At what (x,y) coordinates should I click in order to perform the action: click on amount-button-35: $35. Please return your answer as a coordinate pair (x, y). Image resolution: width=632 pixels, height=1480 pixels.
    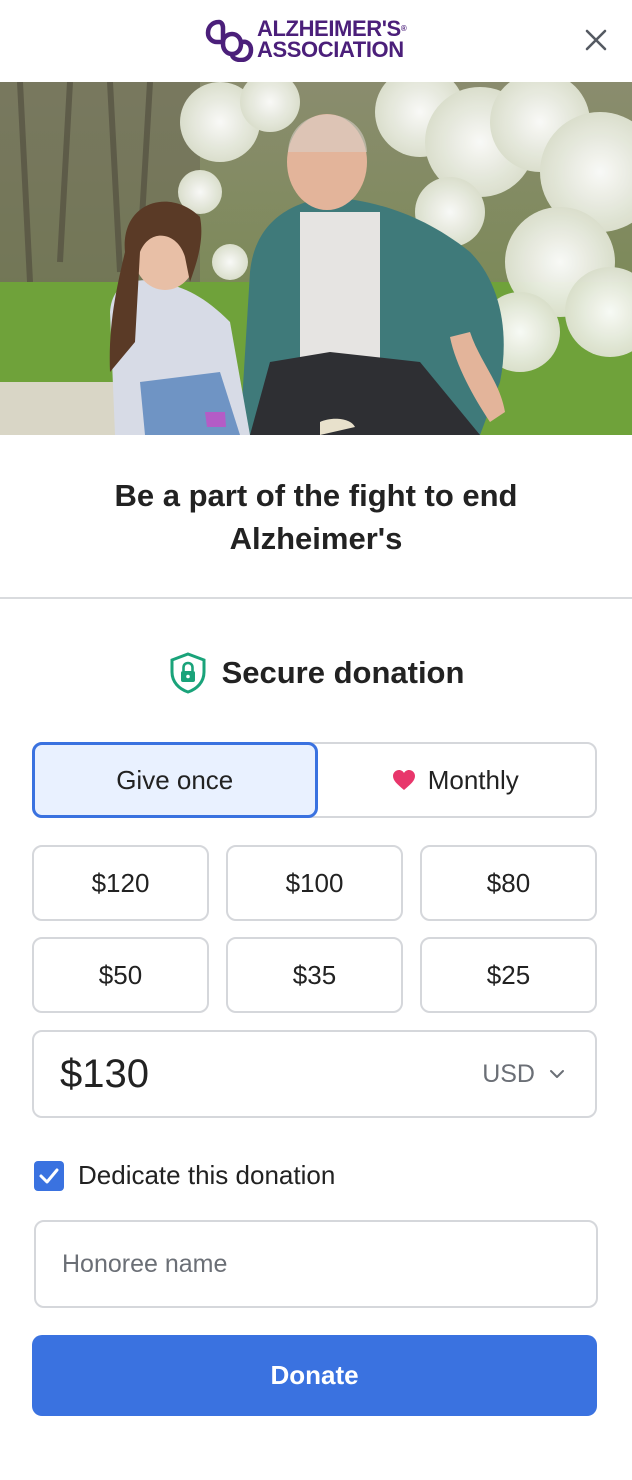
    Looking at the image, I should click on (314, 975).